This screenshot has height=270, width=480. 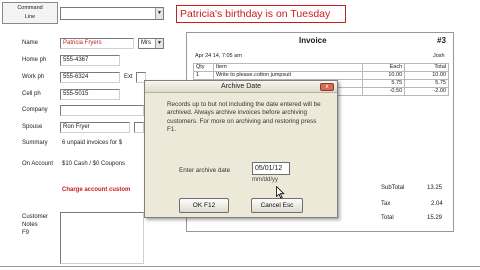 I want to click on subtotal-label: SubTotal, so click(x=393, y=188).